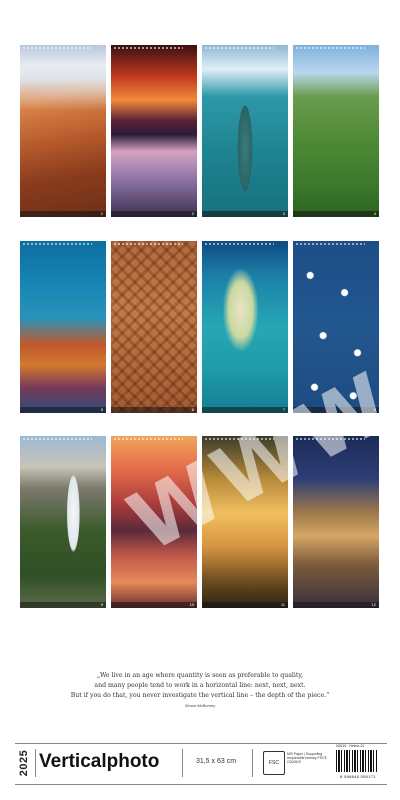 This screenshot has width=400, height=800. What do you see at coordinates (358, 776) in the screenshot?
I see `barcode-number: 8 596640 050171` at bounding box center [358, 776].